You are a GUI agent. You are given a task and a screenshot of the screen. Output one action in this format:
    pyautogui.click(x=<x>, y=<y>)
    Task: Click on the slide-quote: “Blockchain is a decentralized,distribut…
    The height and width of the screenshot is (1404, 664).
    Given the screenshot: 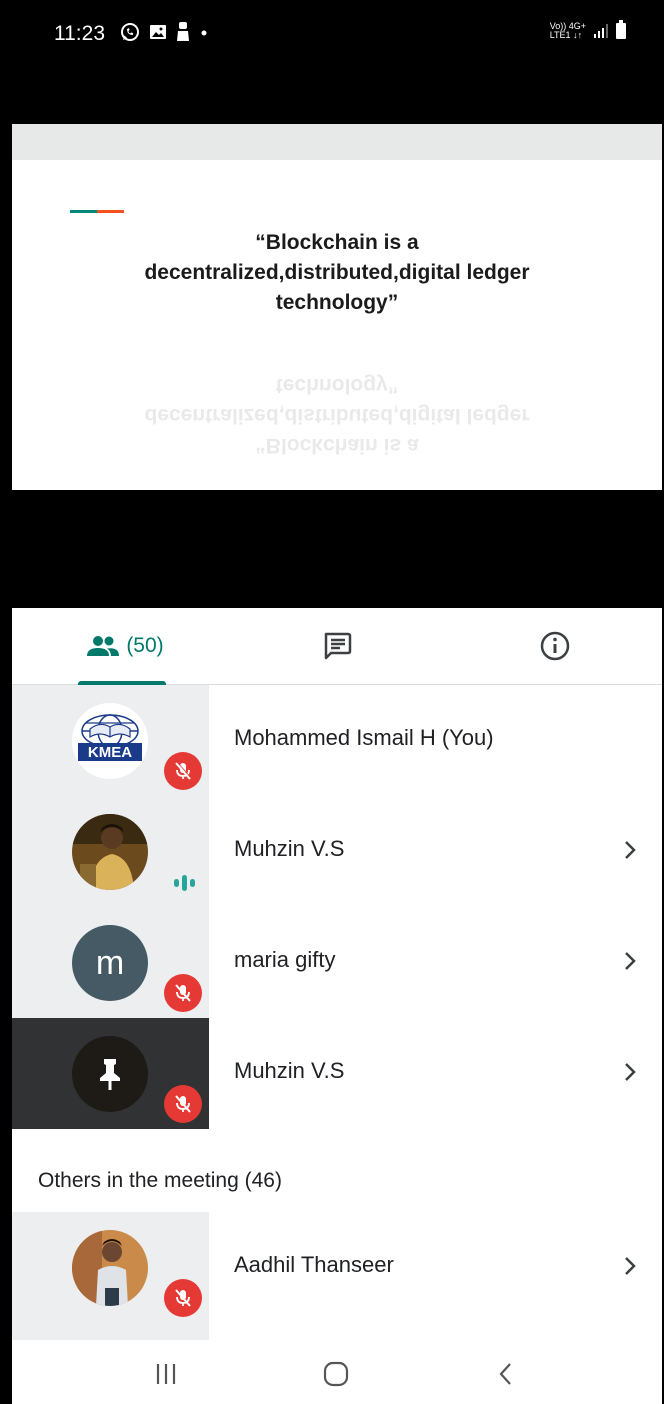 What is the action you would take?
    pyautogui.click(x=337, y=272)
    